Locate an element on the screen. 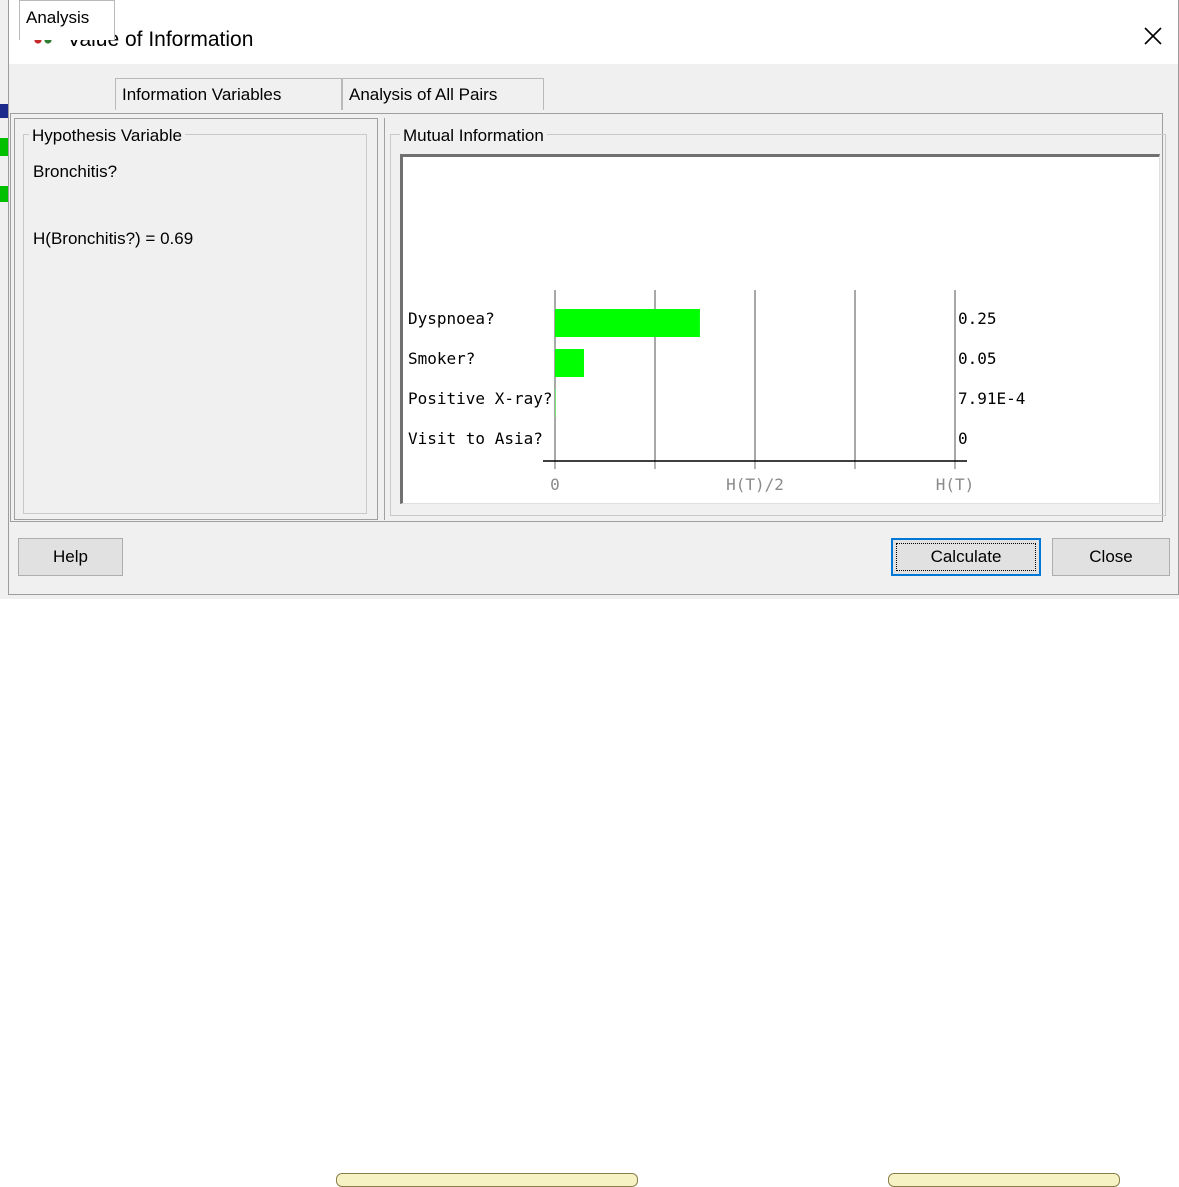  help-button: Help is located at coordinates (70, 557).